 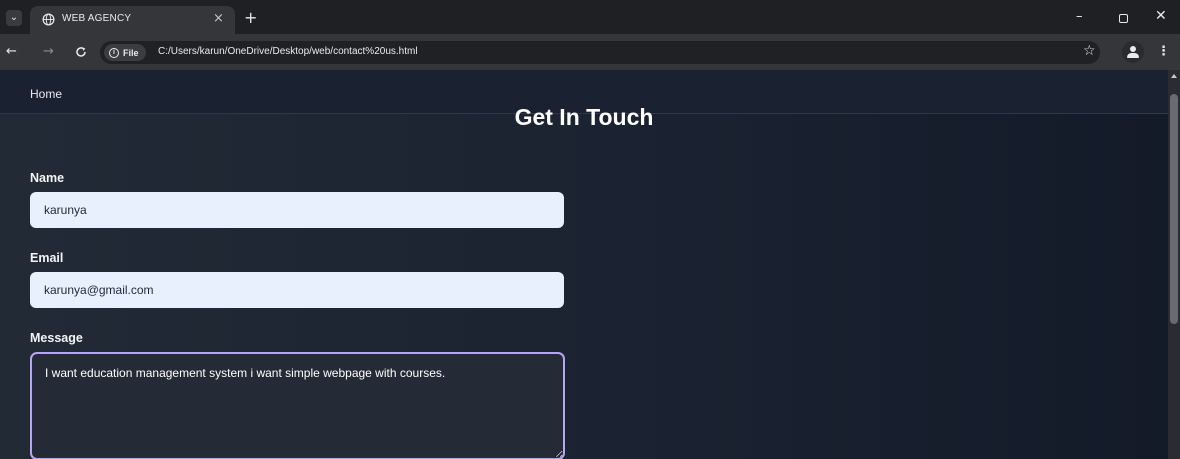 I want to click on reload-icon, so click(x=81, y=52).